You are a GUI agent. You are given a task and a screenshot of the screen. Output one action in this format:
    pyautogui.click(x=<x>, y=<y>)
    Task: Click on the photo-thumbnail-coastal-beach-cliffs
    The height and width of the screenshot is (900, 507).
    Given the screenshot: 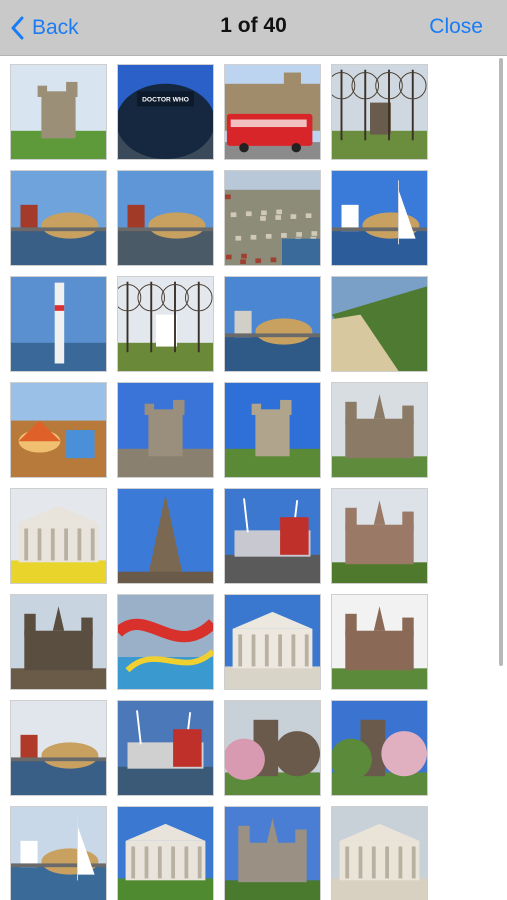 What is the action you would take?
    pyautogui.click(x=379, y=324)
    